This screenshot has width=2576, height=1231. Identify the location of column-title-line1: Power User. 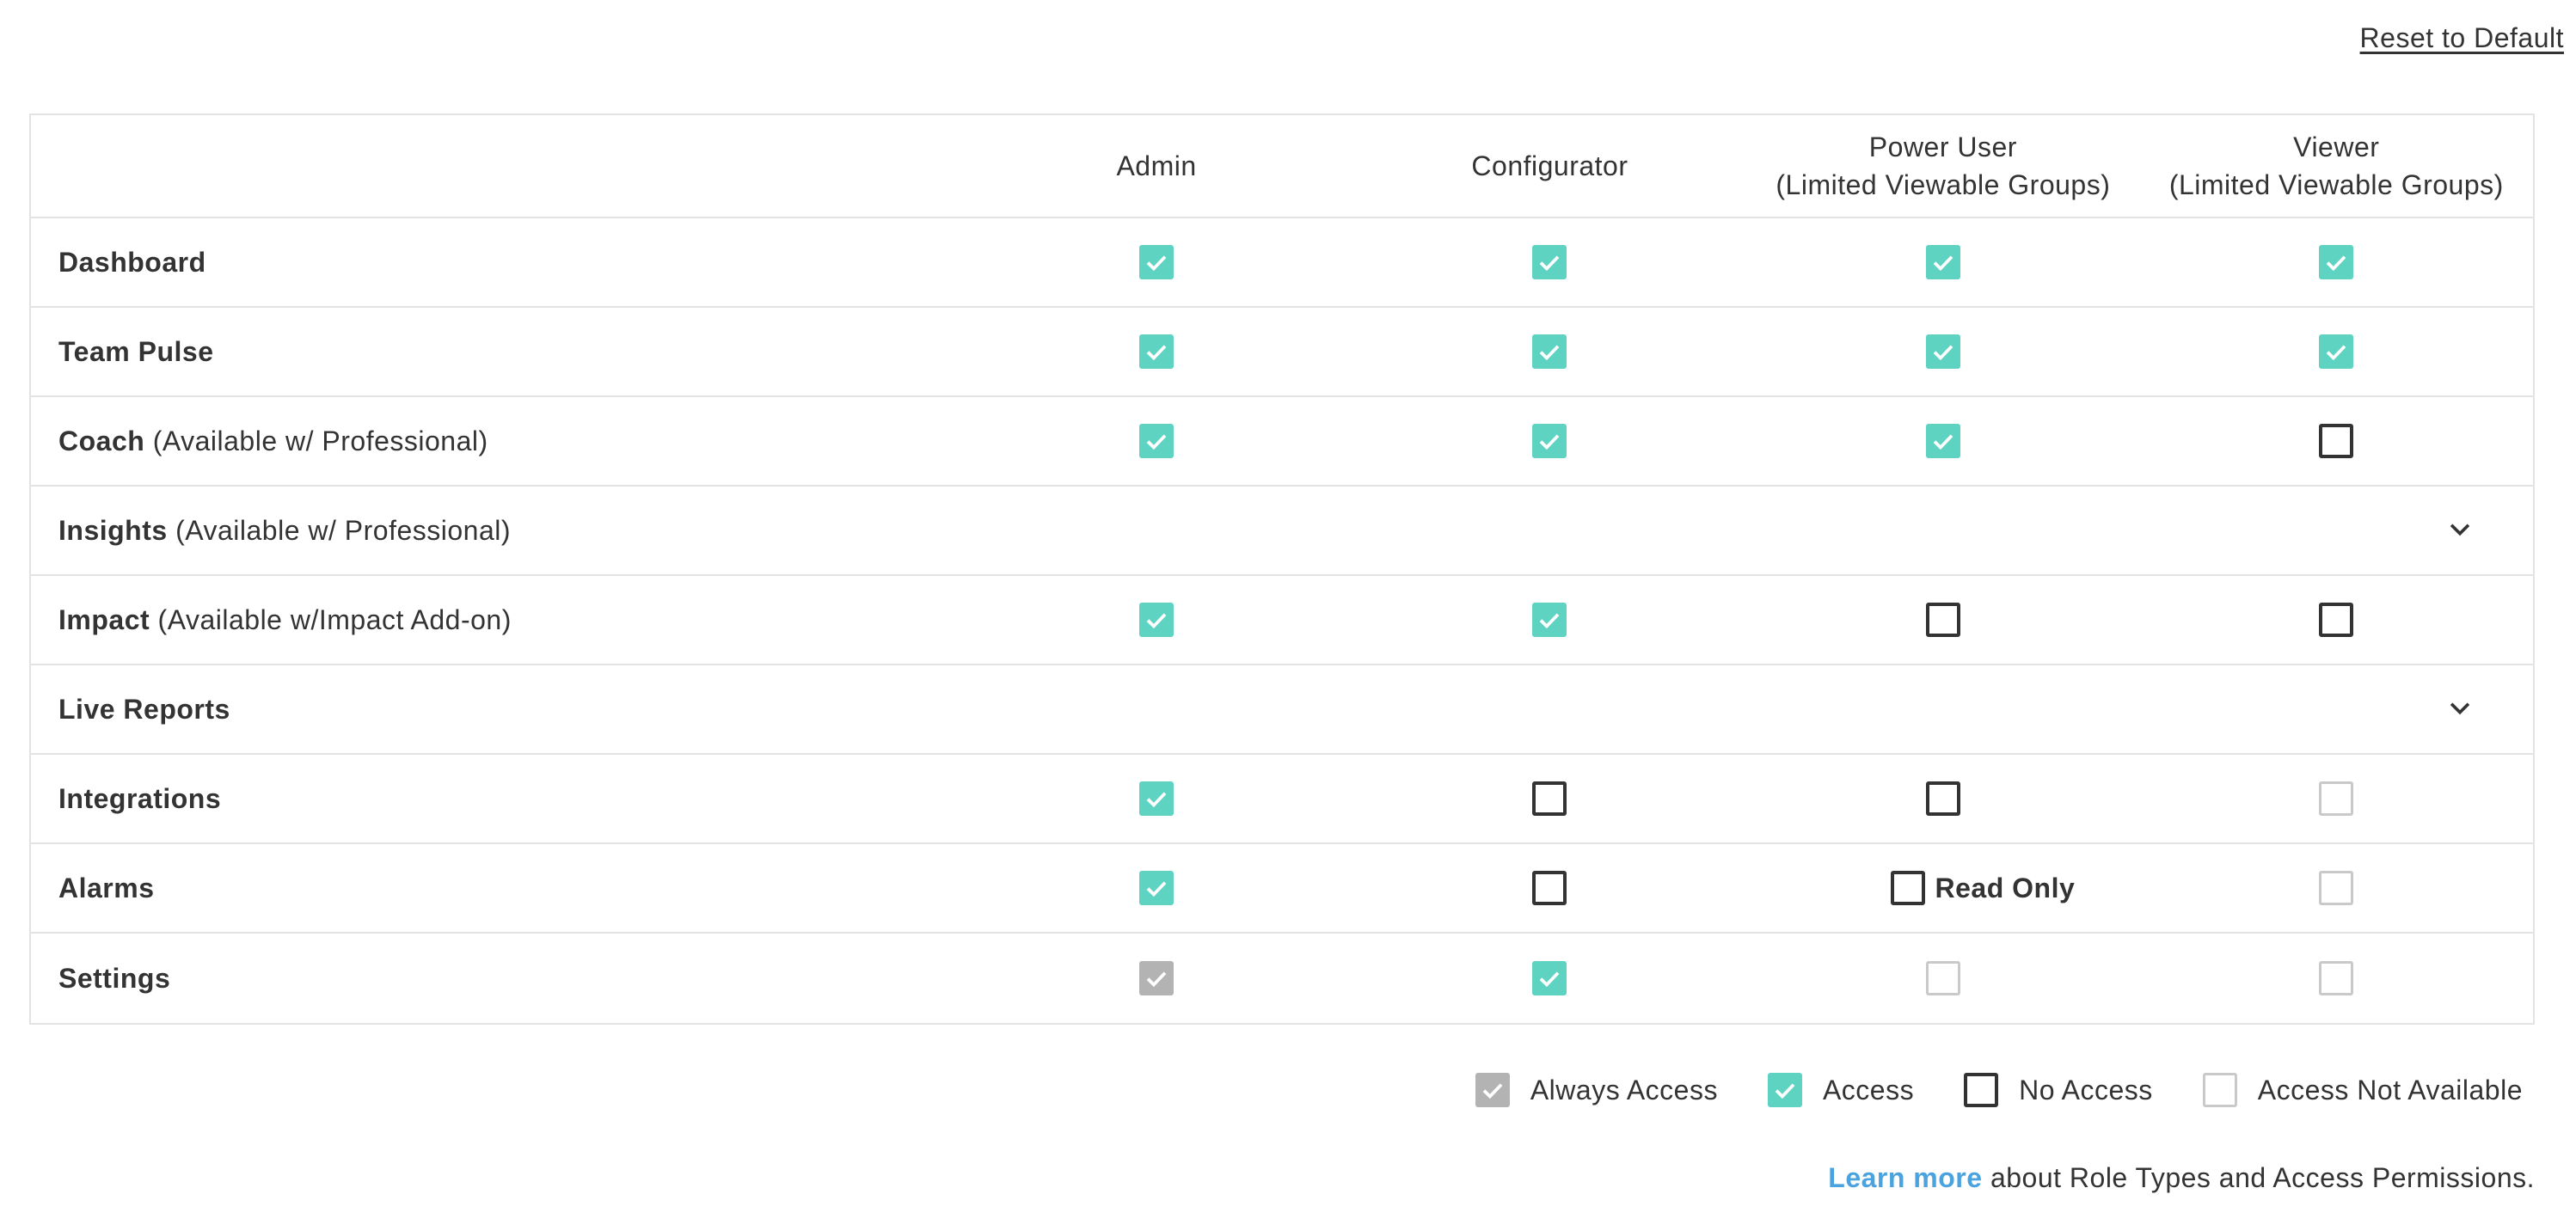
(1943, 147).